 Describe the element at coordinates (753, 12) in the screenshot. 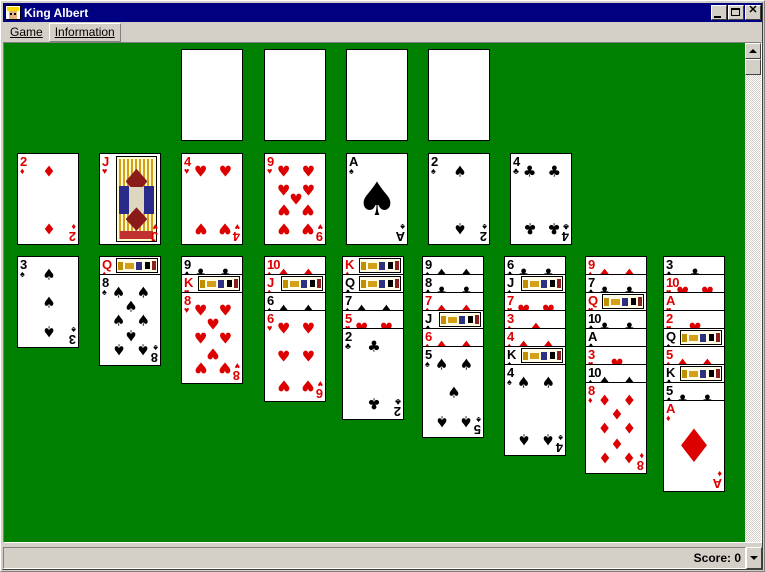

I see `close-button: ✕` at that location.